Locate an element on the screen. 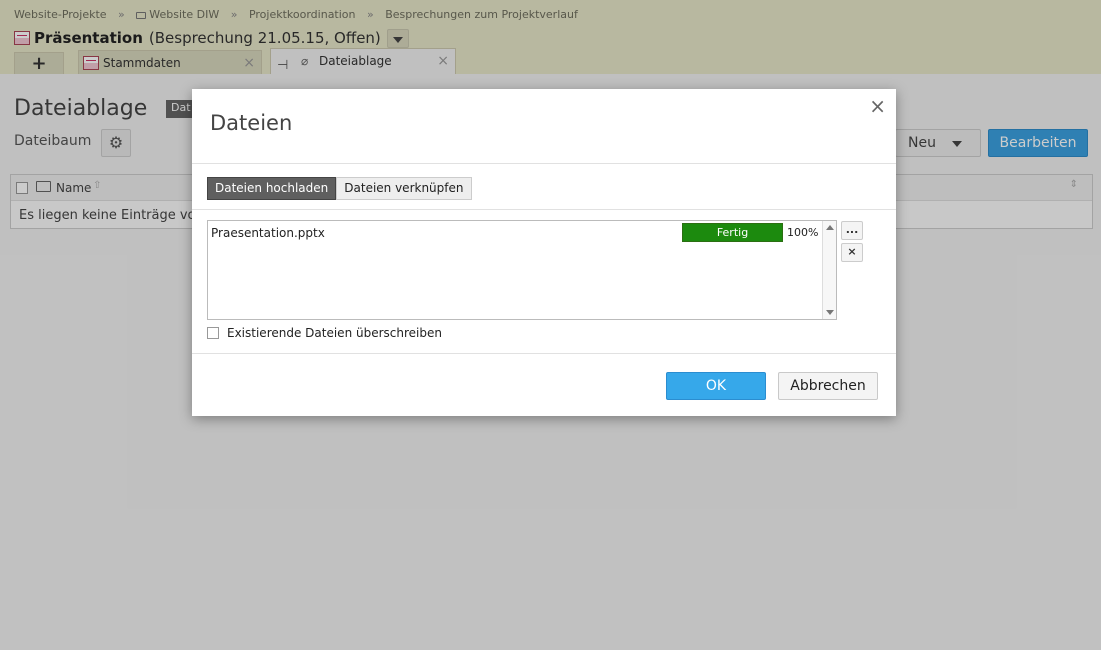 The height and width of the screenshot is (650, 1101). upload-file-list: Praesentation.pptx Fertig 100% is located at coordinates (522, 270).